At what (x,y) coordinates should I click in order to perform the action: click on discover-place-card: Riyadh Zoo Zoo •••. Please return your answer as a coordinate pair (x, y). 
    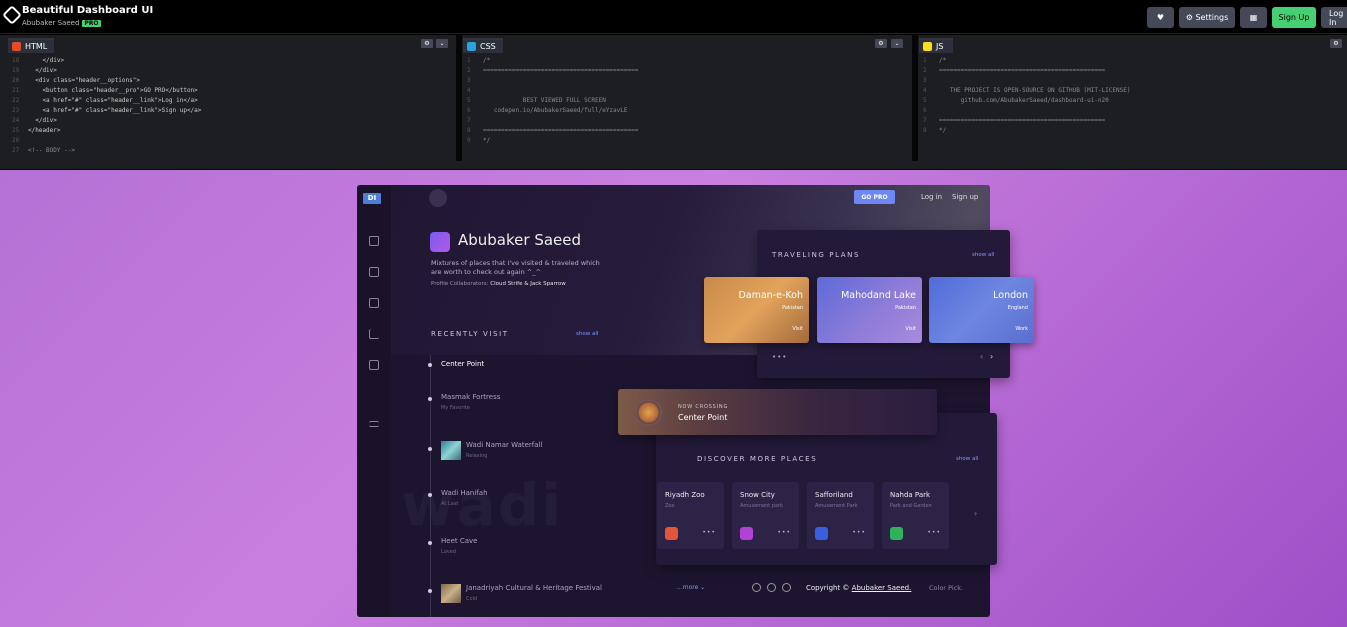
    Looking at the image, I should click on (690, 515).